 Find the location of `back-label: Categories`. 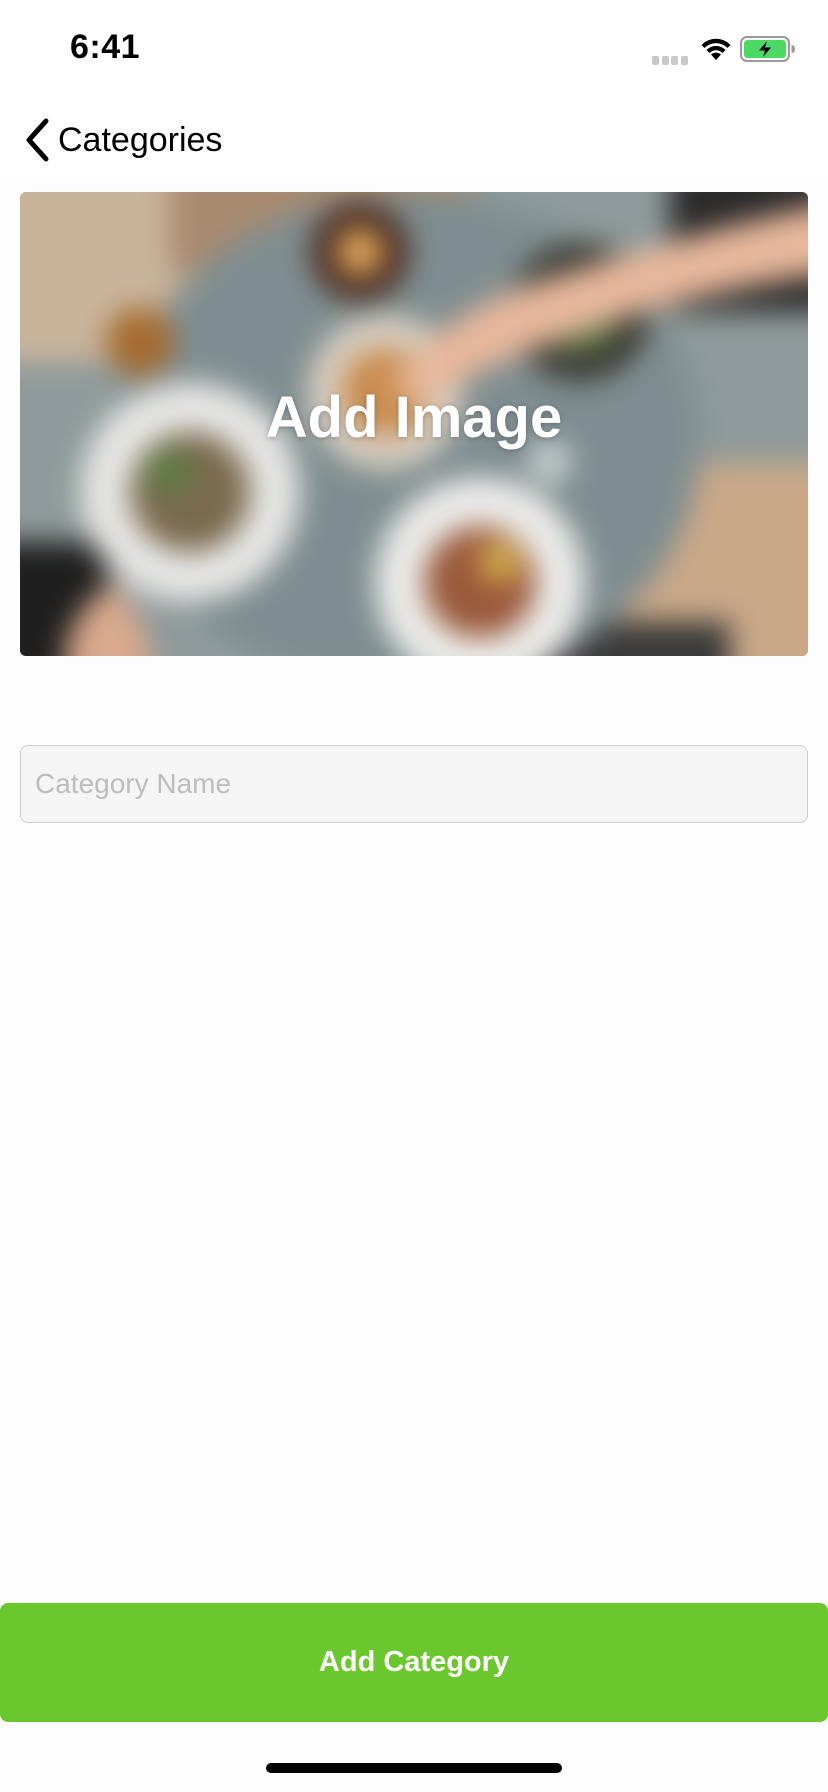

back-label: Categories is located at coordinates (140, 139).